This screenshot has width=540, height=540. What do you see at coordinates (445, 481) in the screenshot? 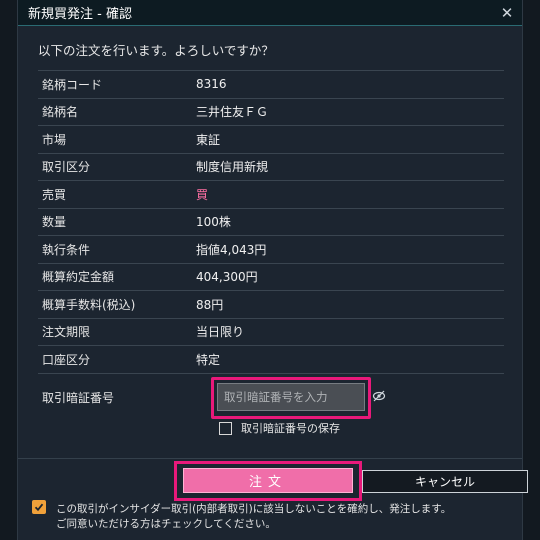
I see `cancel-button: キャンセル` at bounding box center [445, 481].